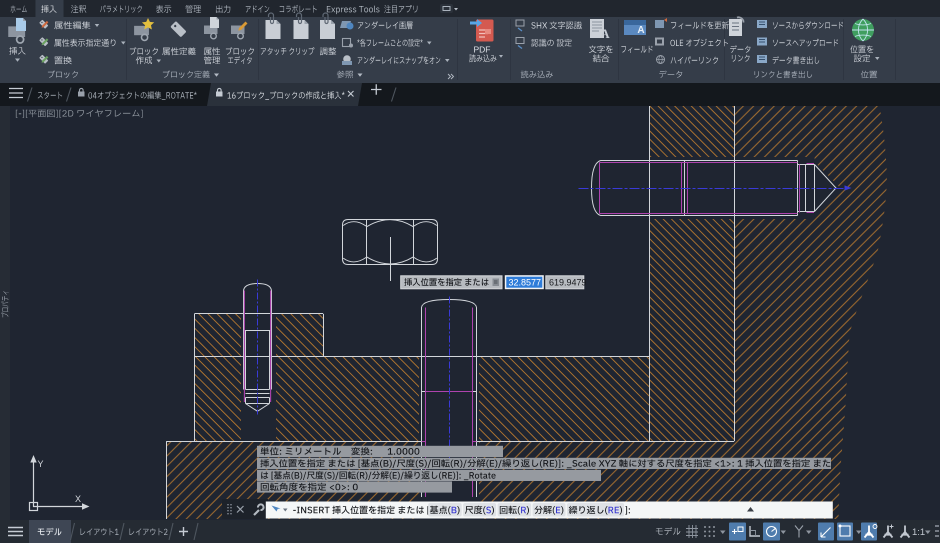 The height and width of the screenshot is (543, 940). I want to click on svg-text: X, so click(78, 499).